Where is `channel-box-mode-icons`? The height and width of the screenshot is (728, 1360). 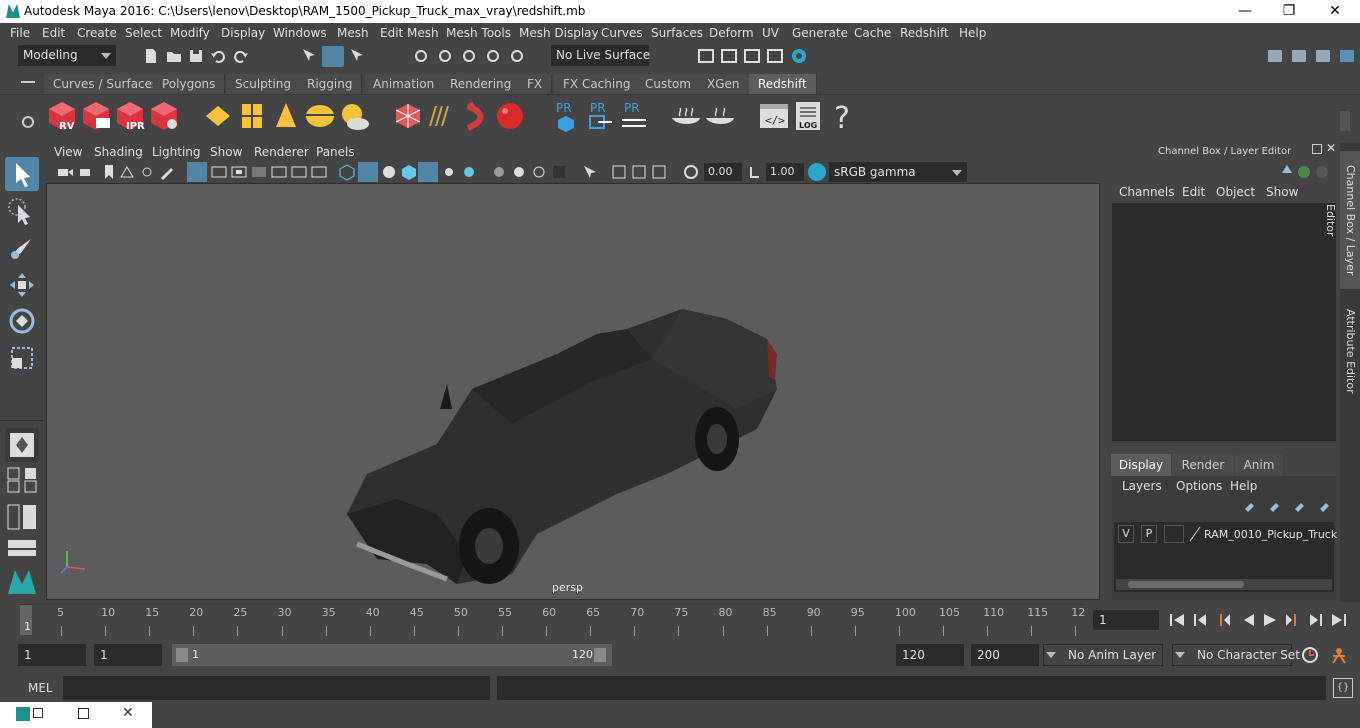 channel-box-mode-icons is located at coordinates (1306, 172).